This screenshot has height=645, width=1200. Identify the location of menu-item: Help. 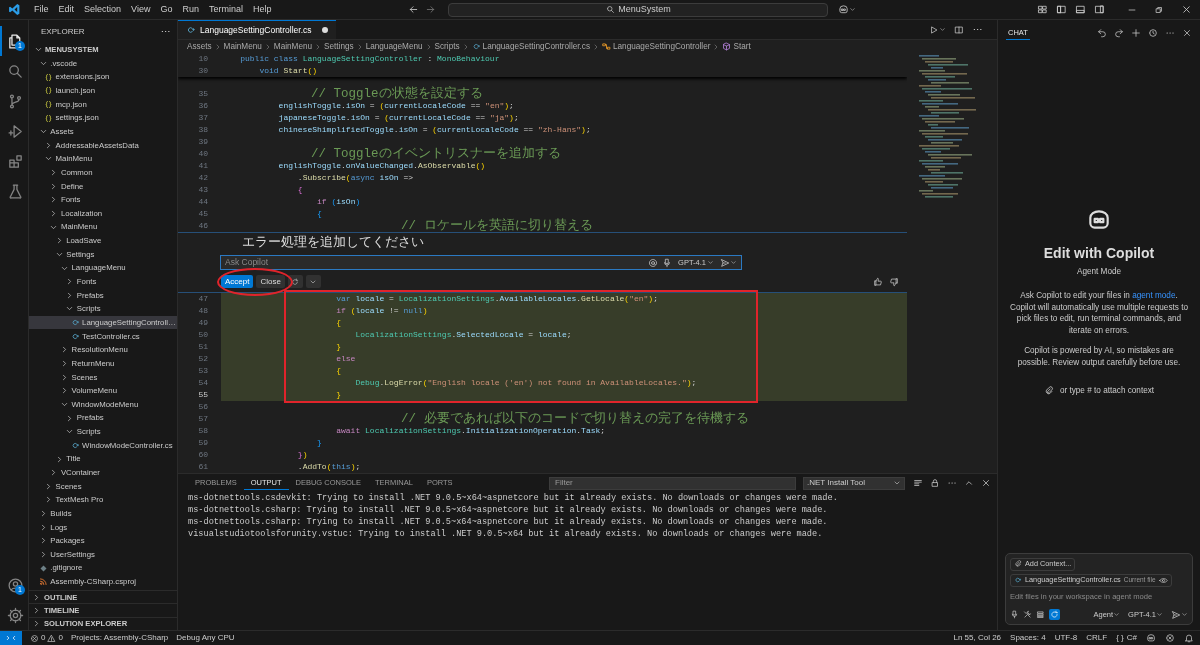
(262, 9).